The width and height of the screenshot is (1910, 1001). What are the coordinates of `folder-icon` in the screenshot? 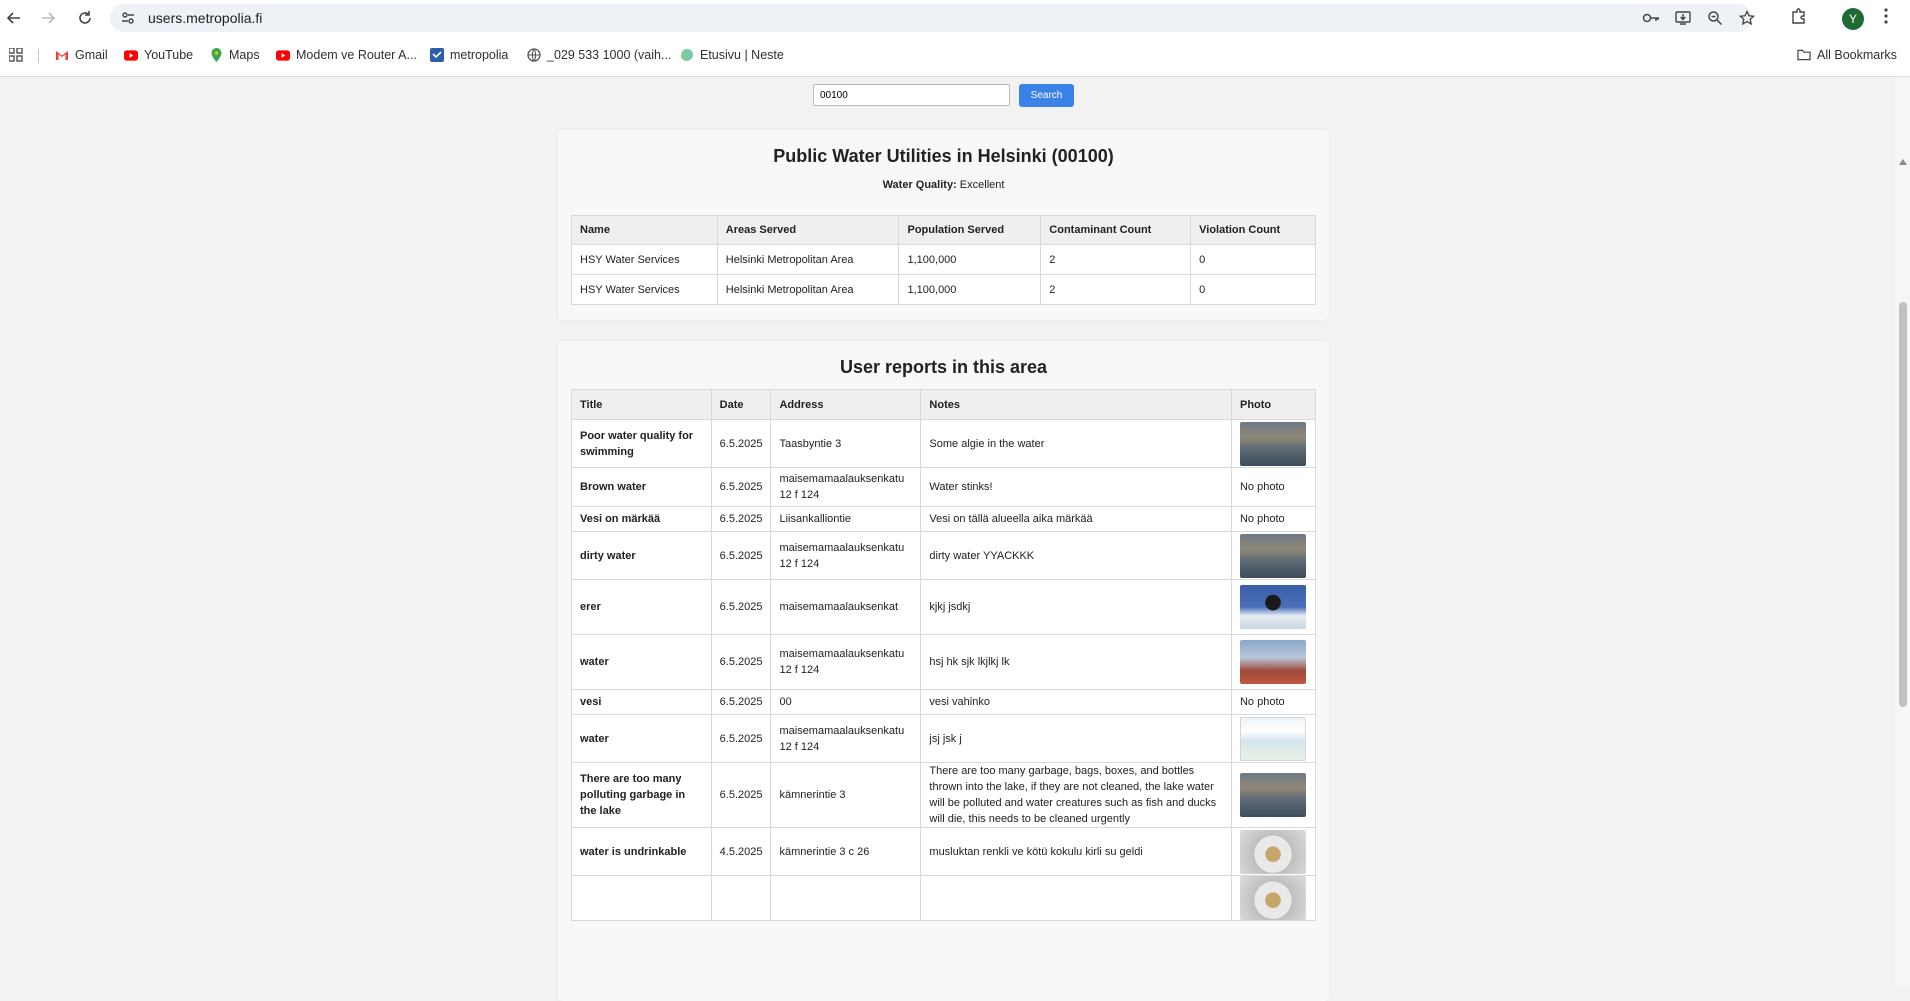 It's located at (1804, 55).